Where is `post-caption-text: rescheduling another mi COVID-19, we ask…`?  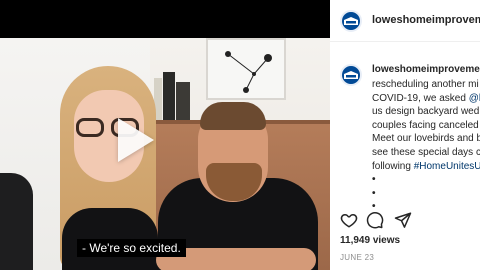
post-caption-text: rescheduling another mi COVID-19, we ask… is located at coordinates (426, 146).